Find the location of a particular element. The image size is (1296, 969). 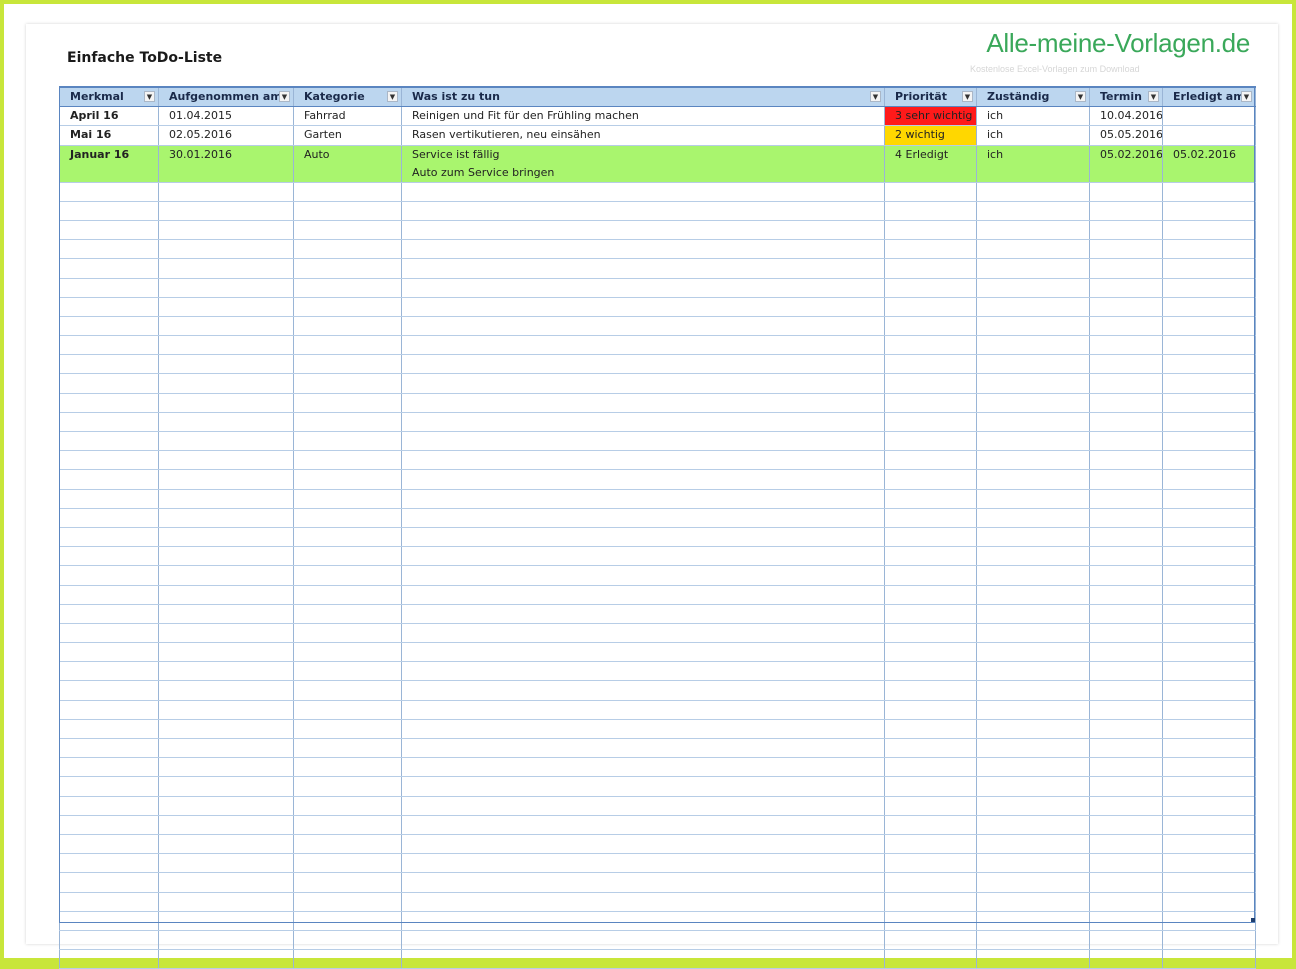

table-resize-handle is located at coordinates (1253, 920).